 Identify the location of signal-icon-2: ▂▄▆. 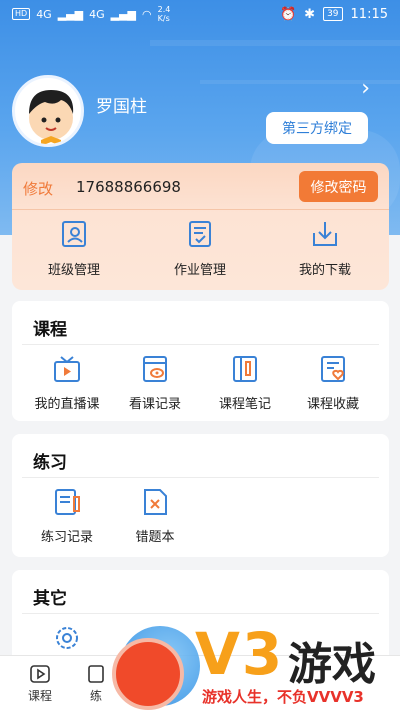
(123, 14).